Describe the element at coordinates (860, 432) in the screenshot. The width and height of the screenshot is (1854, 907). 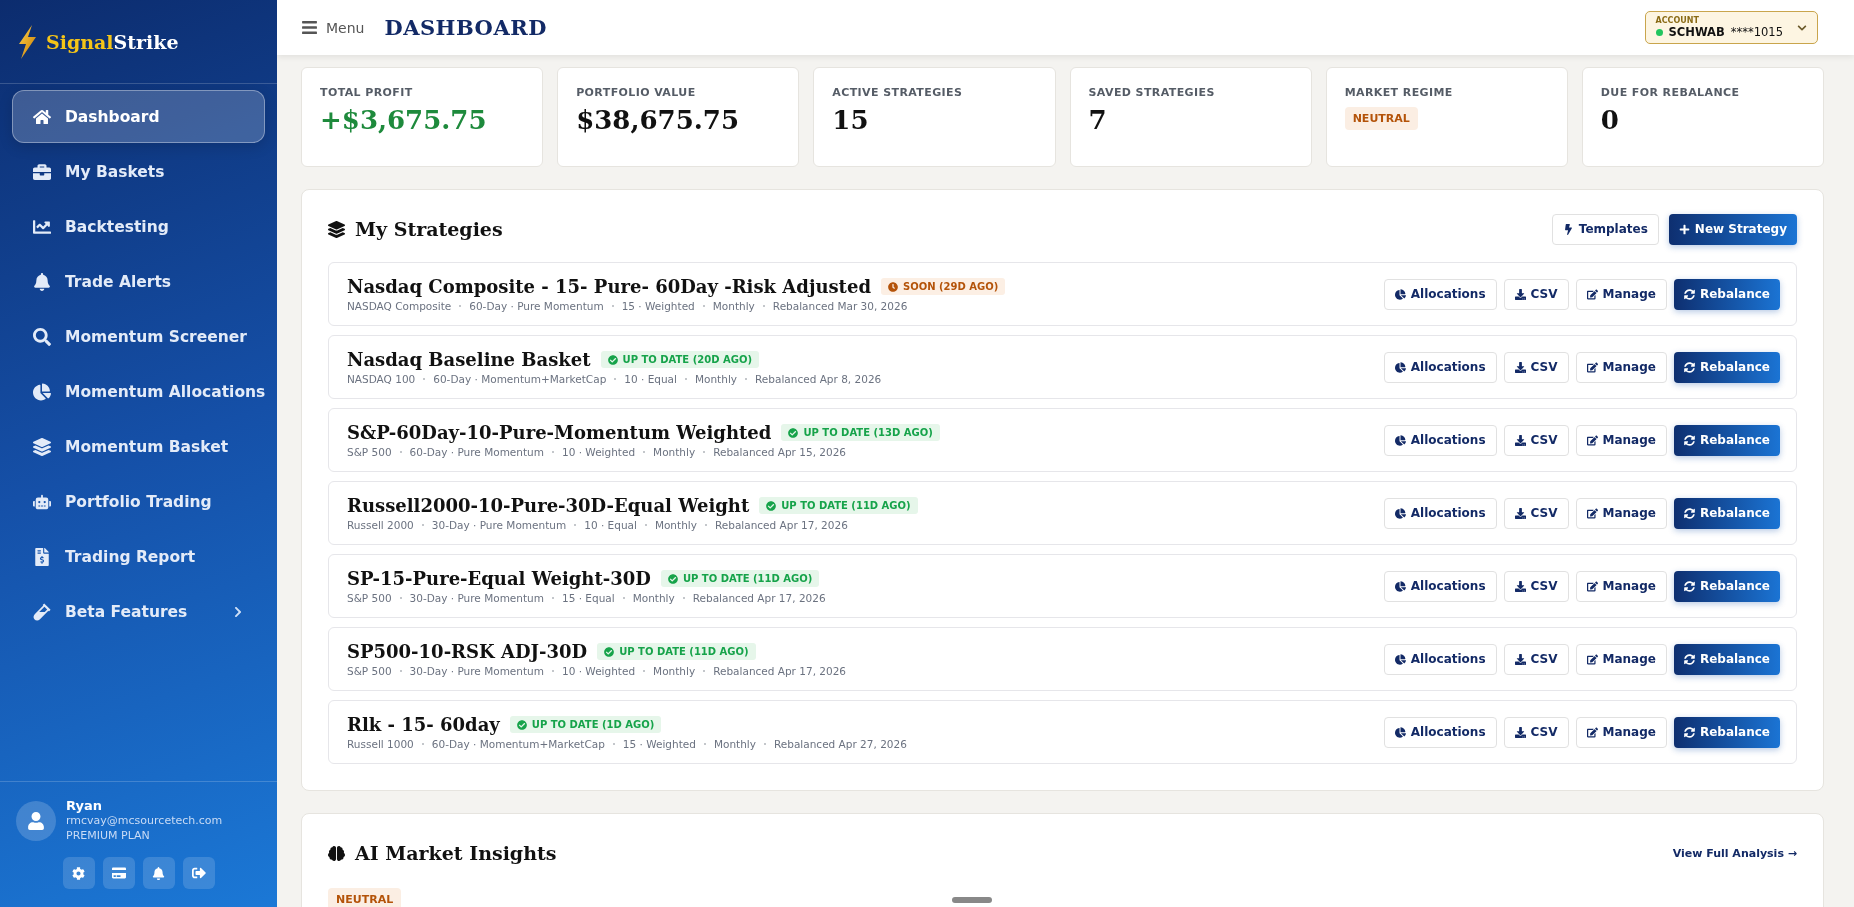
I see `status-badge: UP TO DATE (13D AGO)` at that location.